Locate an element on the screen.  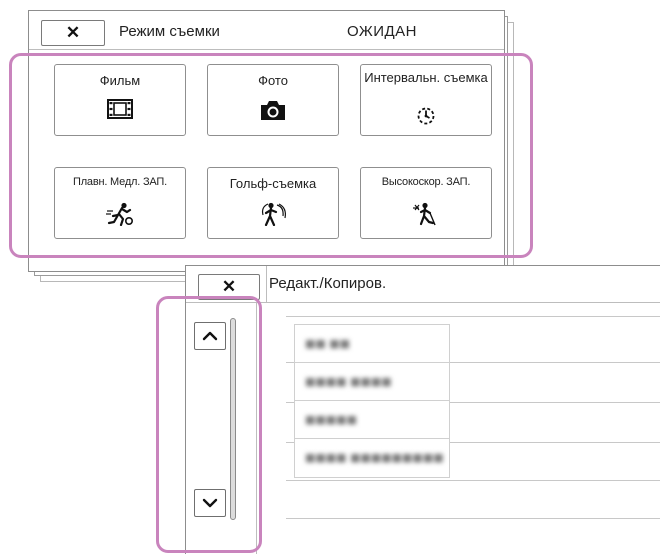
mode-golf-button: Гольф-съемка is located at coordinates (273, 203).